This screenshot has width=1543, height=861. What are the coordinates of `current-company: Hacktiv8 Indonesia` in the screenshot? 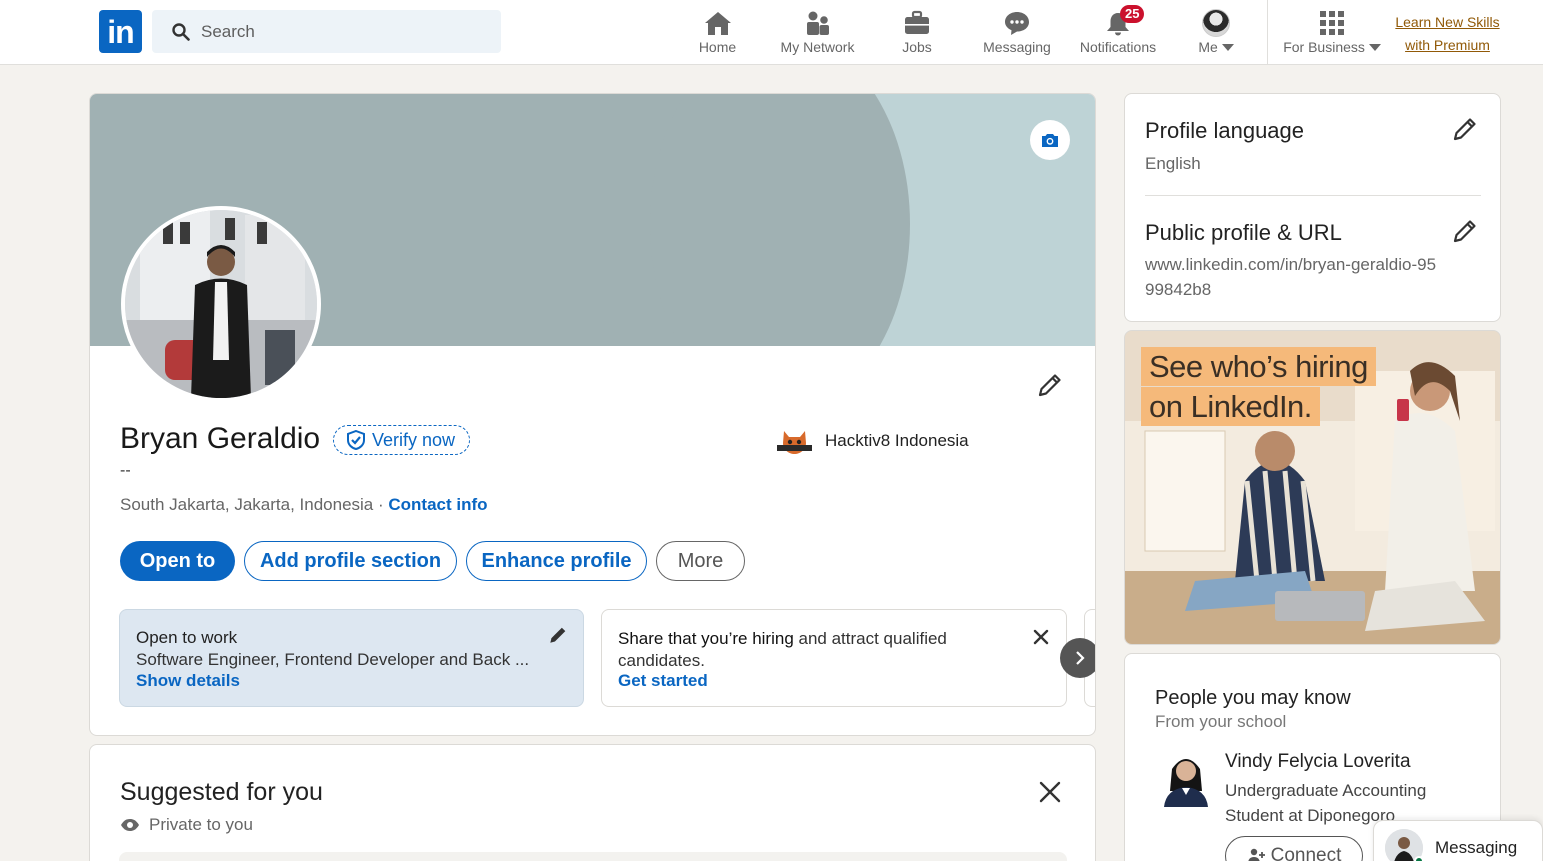 It's located at (872, 441).